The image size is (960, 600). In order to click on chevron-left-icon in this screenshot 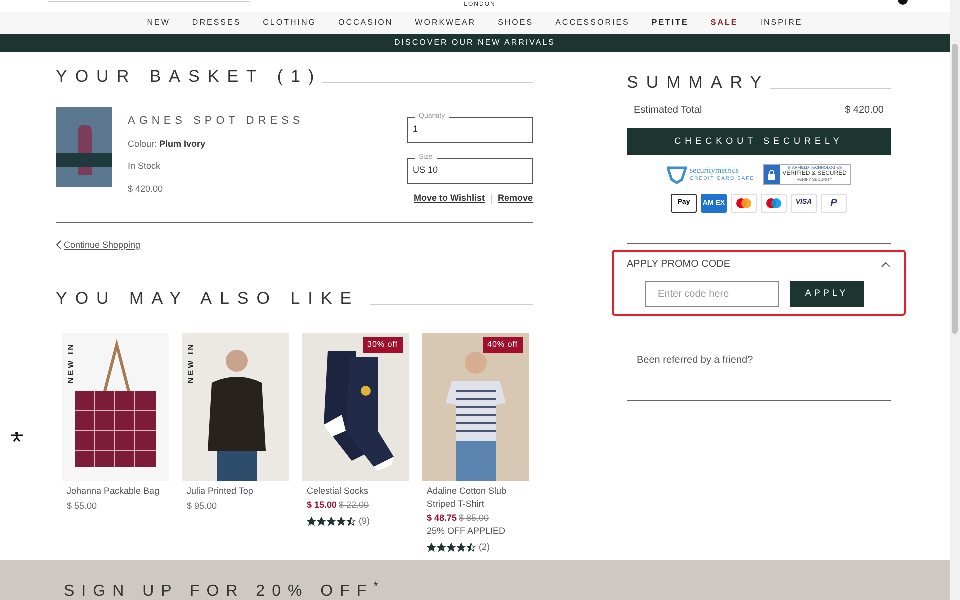, I will do `click(59, 245)`.